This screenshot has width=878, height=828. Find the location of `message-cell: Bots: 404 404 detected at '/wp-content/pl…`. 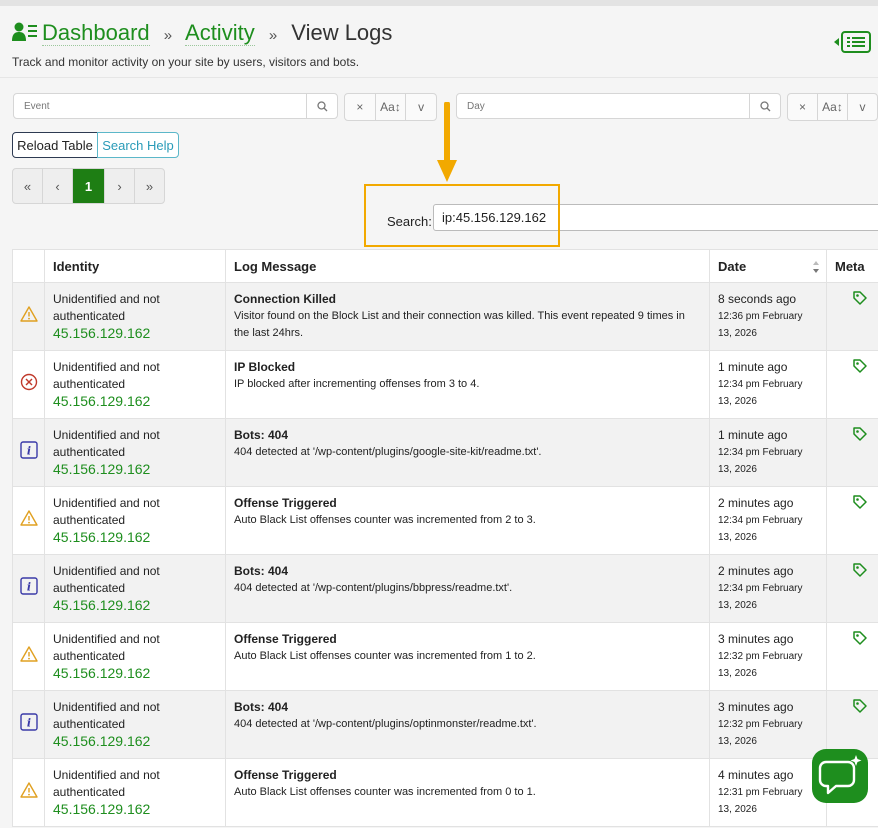

message-cell: Bots: 404 404 detected at '/wp-content/pl… is located at coordinates (467, 724).